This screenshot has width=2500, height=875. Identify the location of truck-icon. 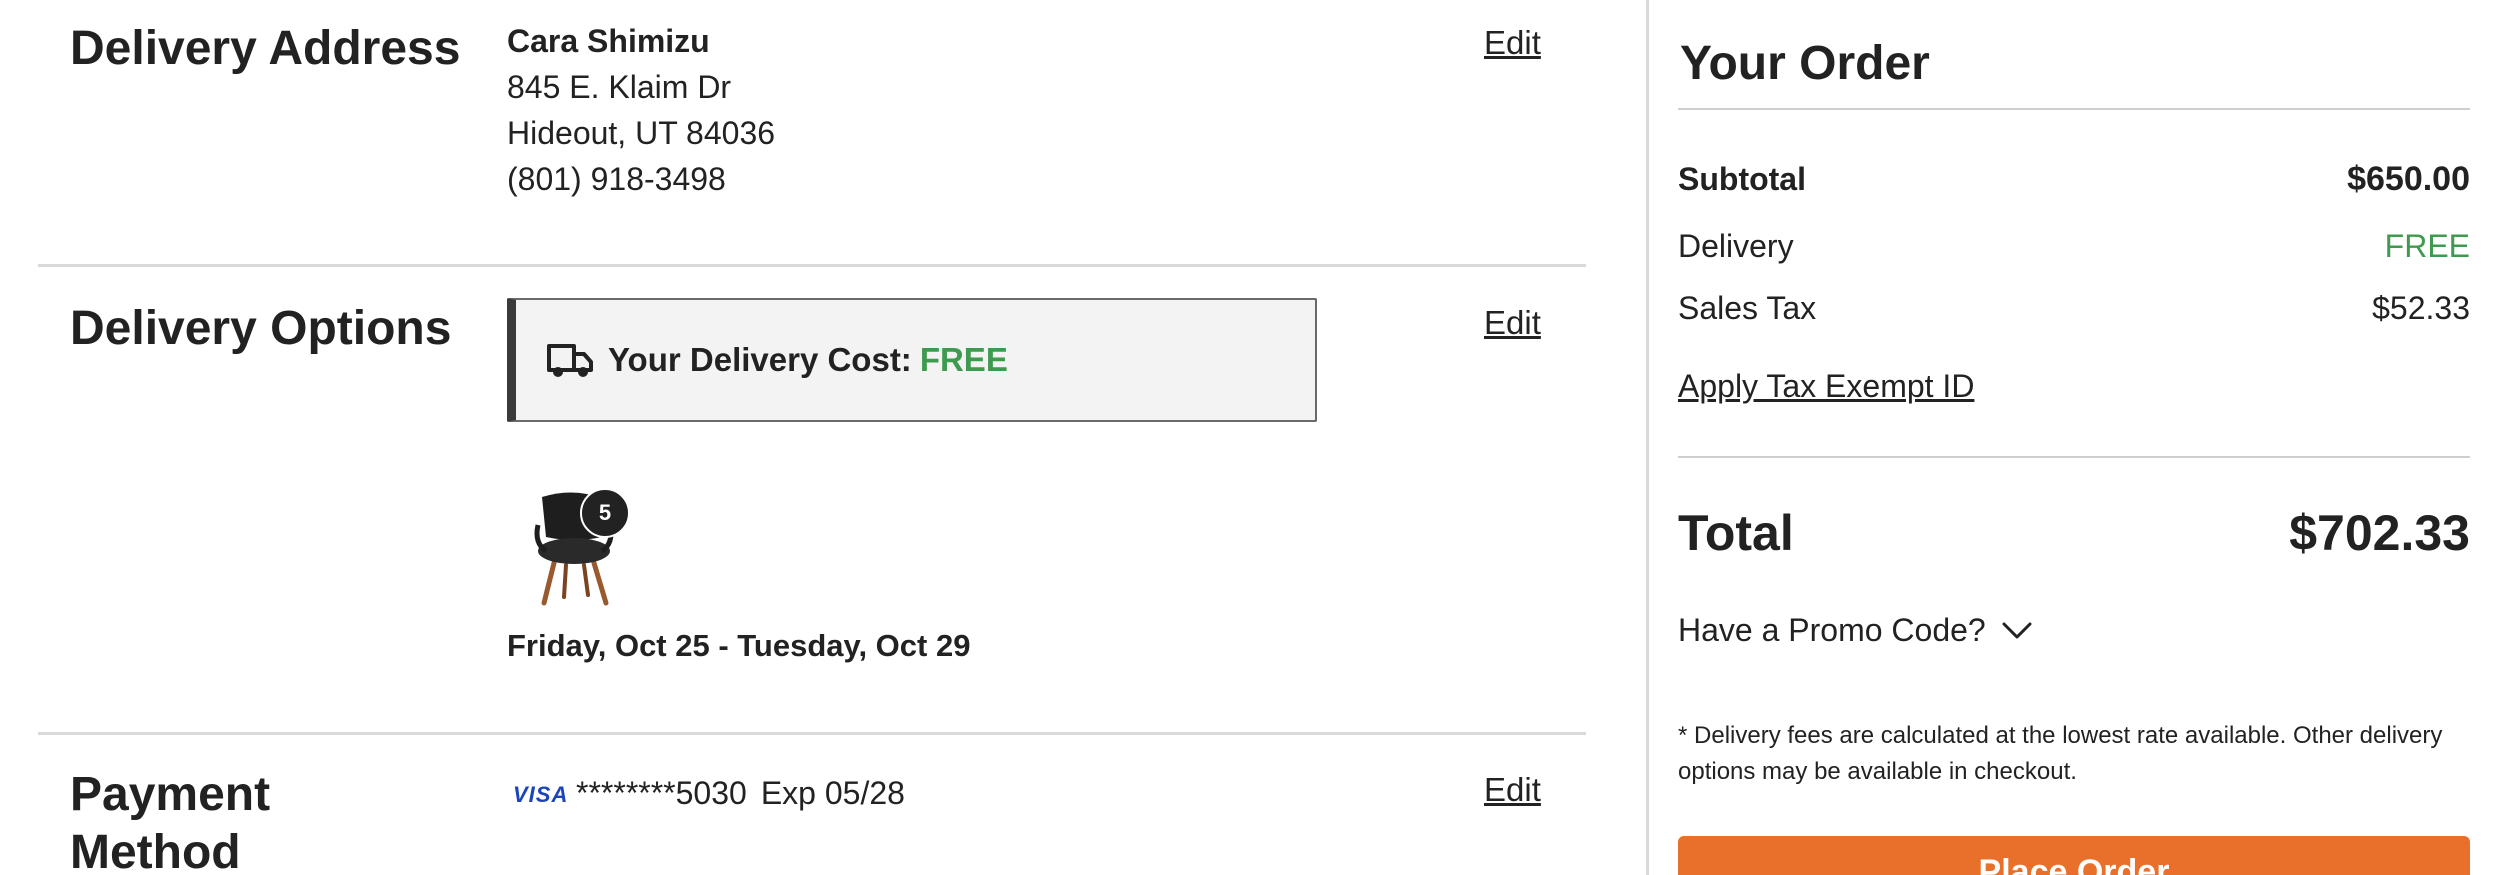
(570, 360).